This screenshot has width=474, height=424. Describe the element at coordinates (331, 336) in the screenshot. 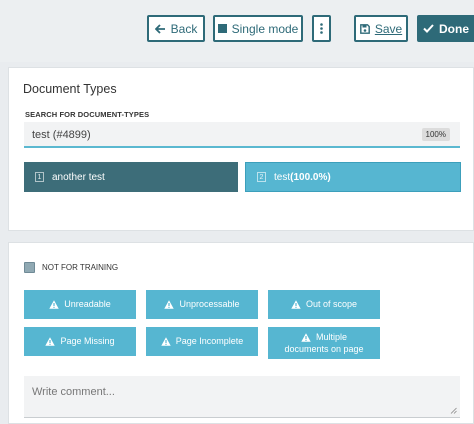

I see `tag-label-line1: Multiple` at that location.